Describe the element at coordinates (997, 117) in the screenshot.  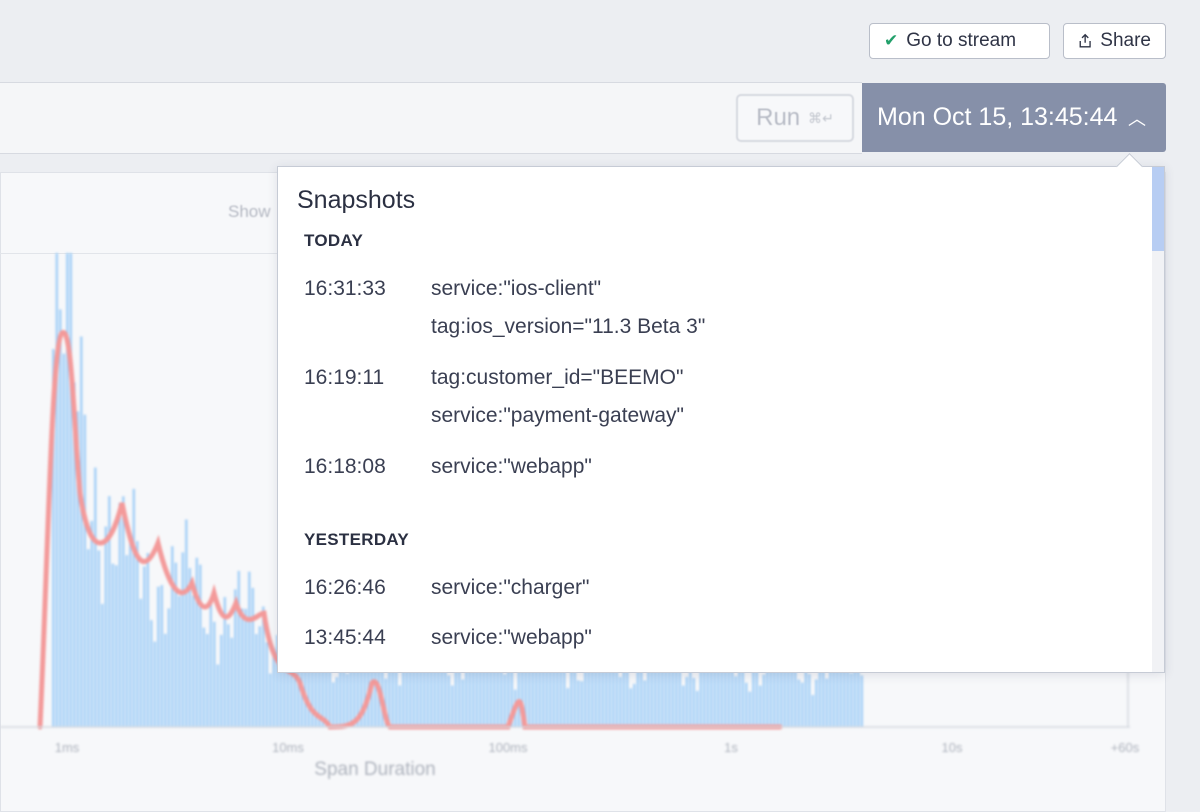
I see `snapshot-date-label: Mon Oct 15, 13:45:44` at that location.